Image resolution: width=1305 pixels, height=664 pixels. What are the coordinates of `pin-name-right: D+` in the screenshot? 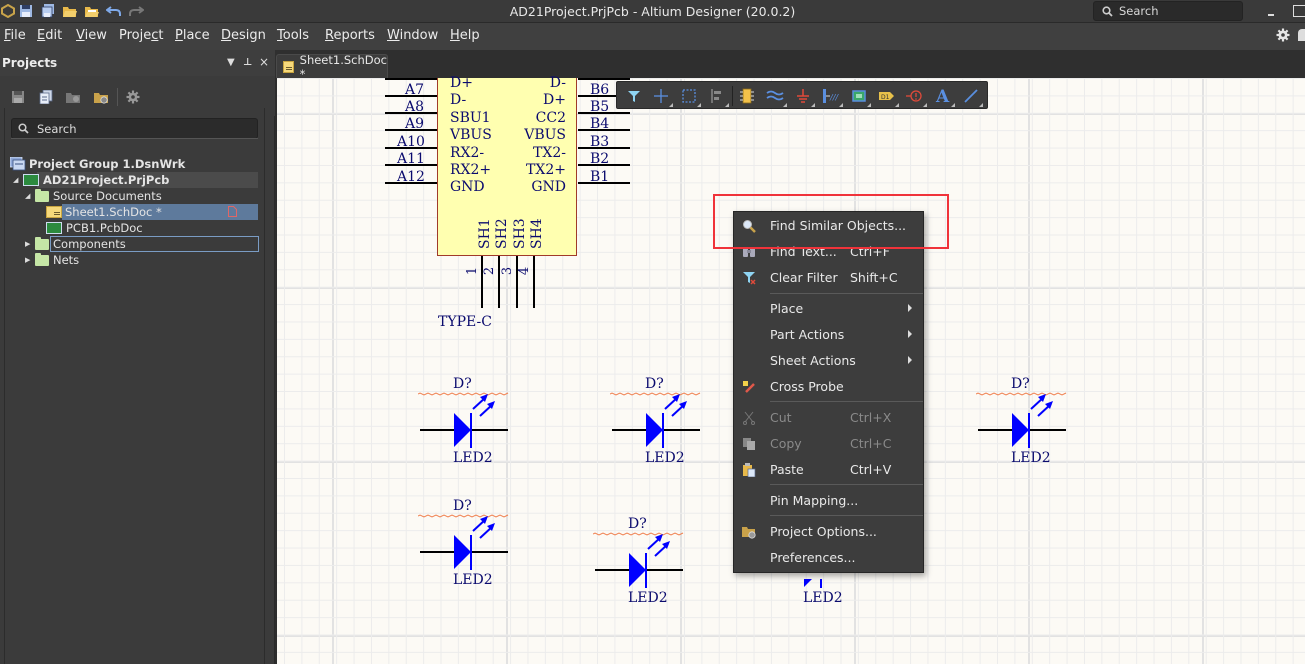 It's located at (554, 100).